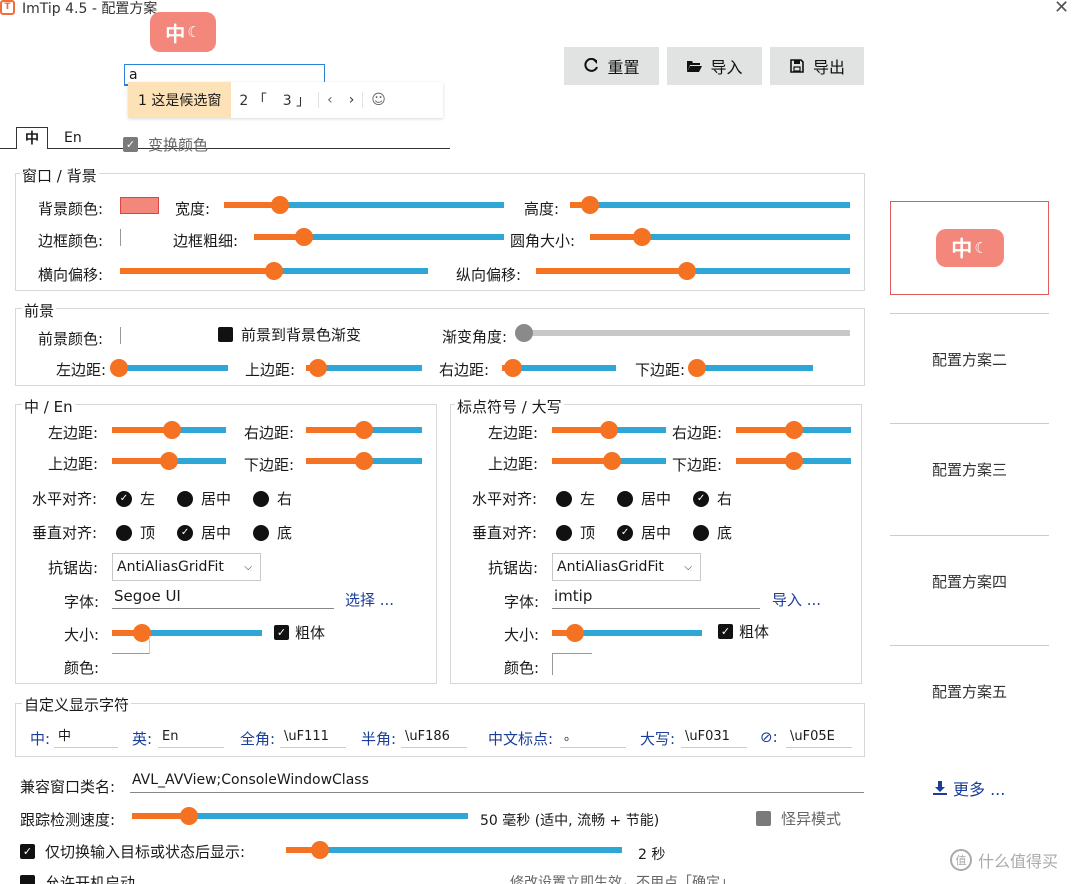  I want to click on radius-slider, so click(720, 237).